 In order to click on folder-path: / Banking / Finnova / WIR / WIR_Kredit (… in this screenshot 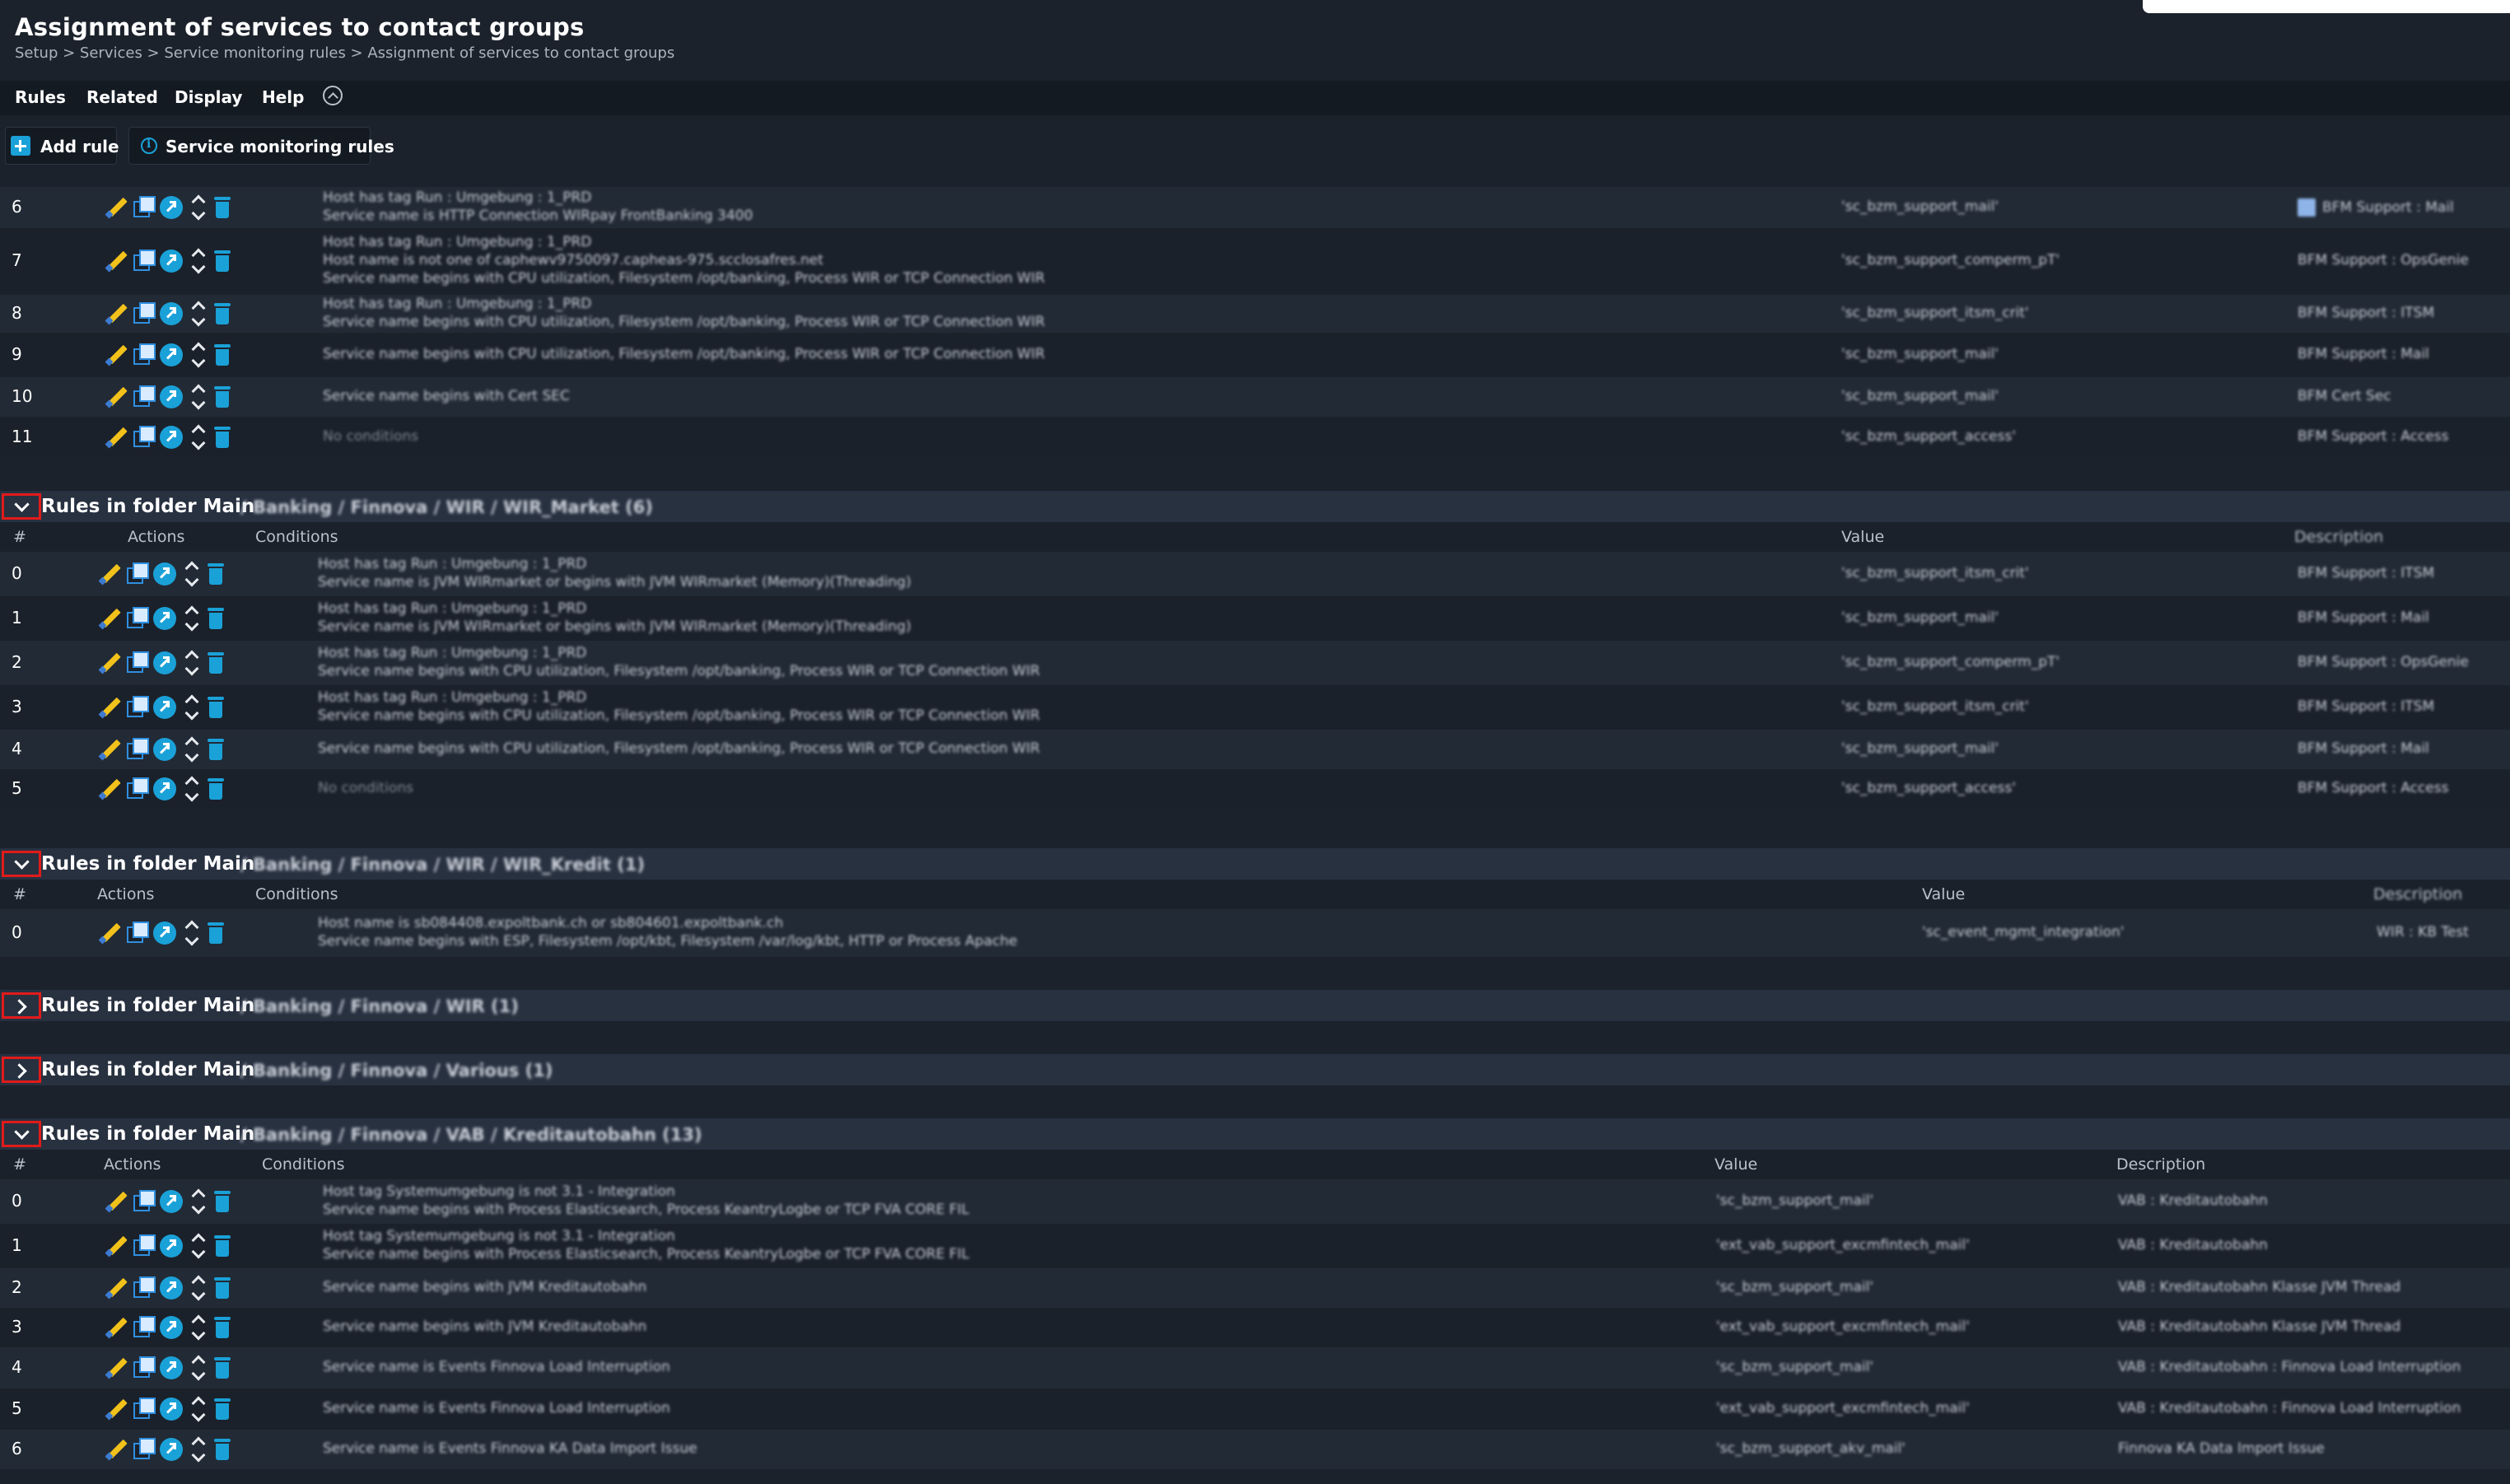, I will do `click(442, 865)`.